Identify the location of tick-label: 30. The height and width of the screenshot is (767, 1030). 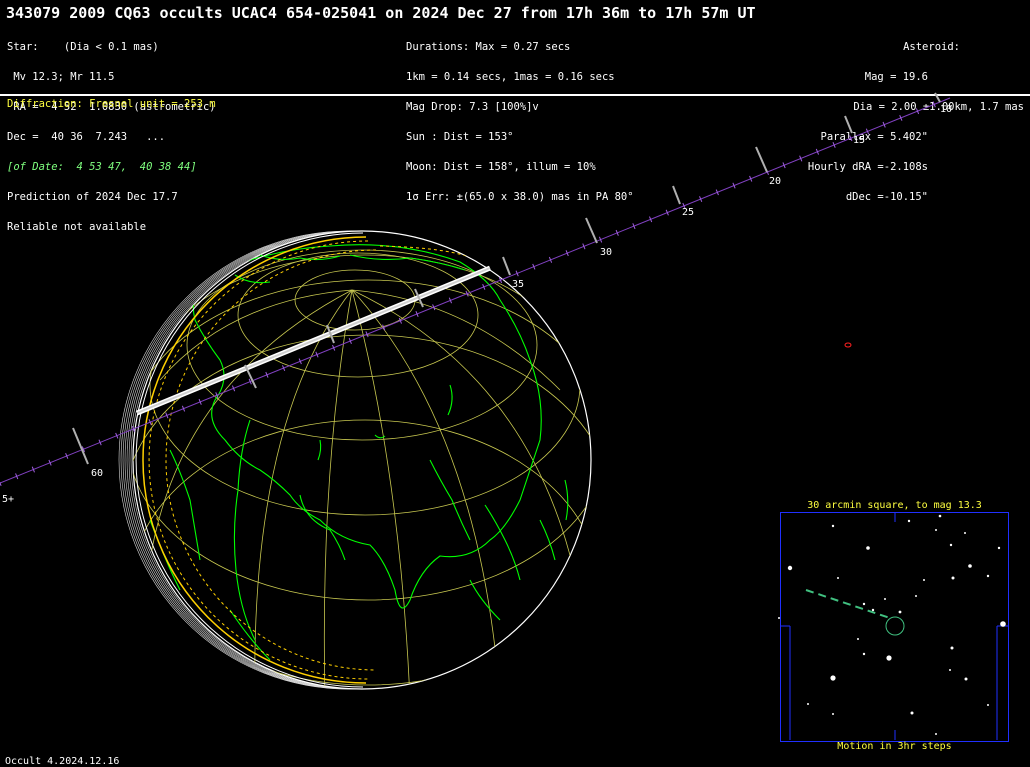
(606, 252).